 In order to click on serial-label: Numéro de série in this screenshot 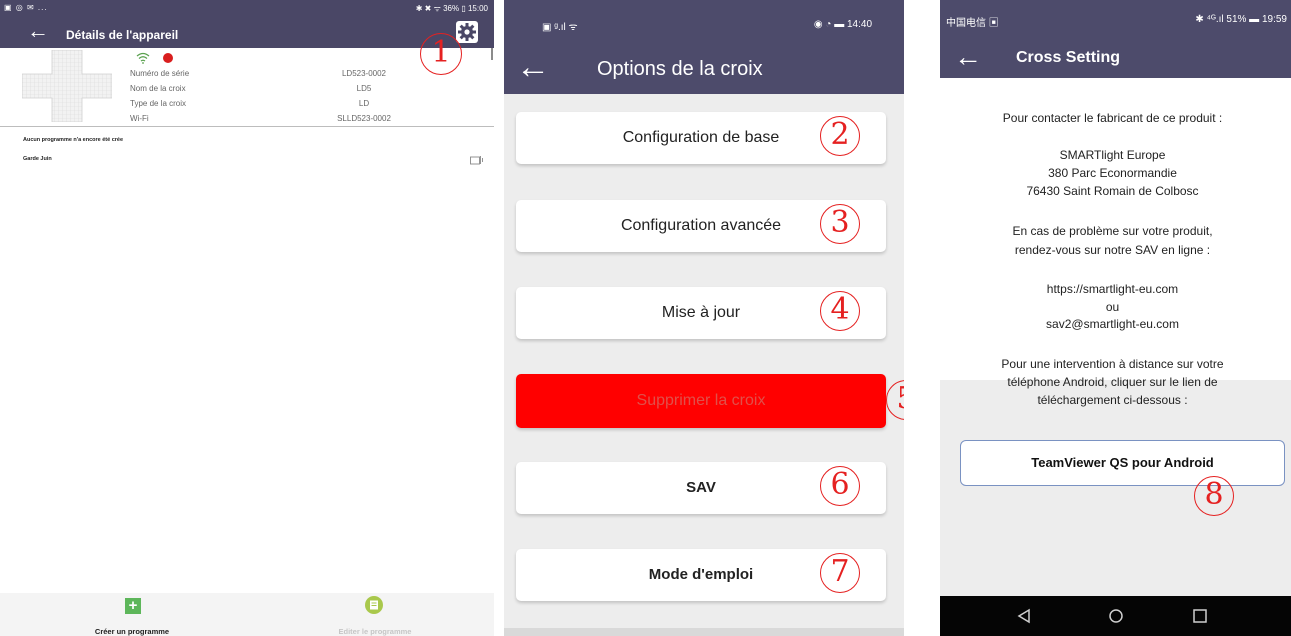, I will do `click(160, 73)`.